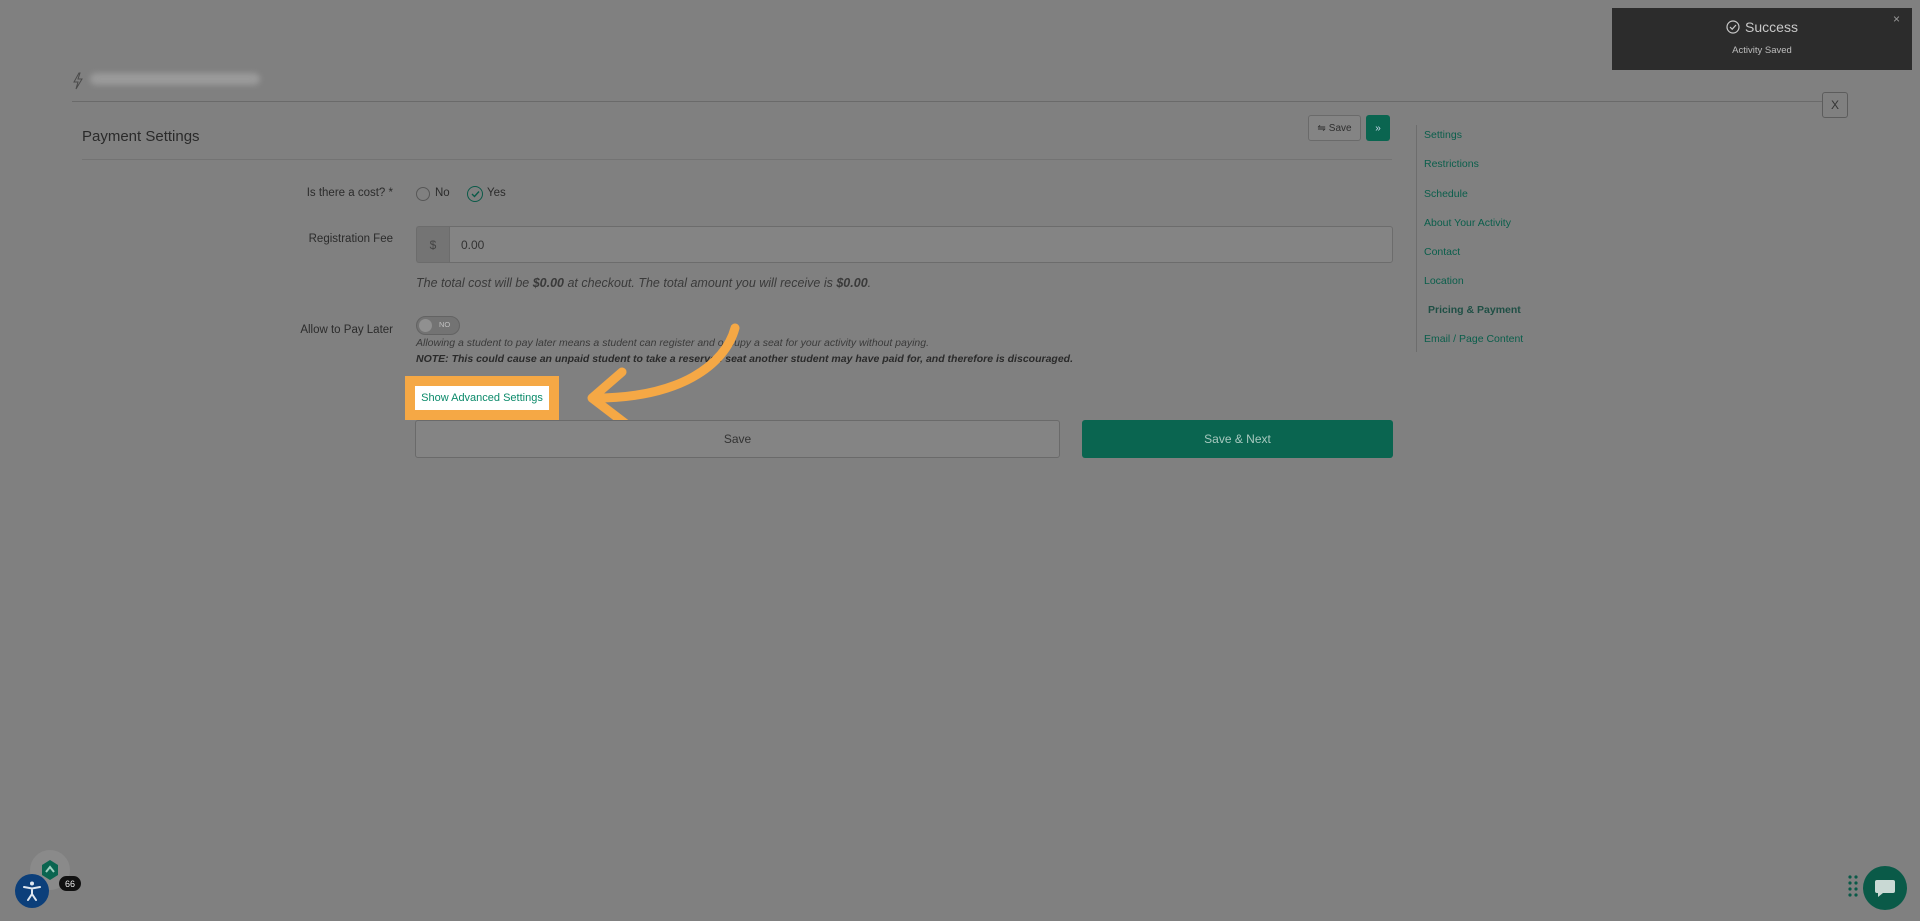  I want to click on page-title: Payment Settings, so click(141, 136).